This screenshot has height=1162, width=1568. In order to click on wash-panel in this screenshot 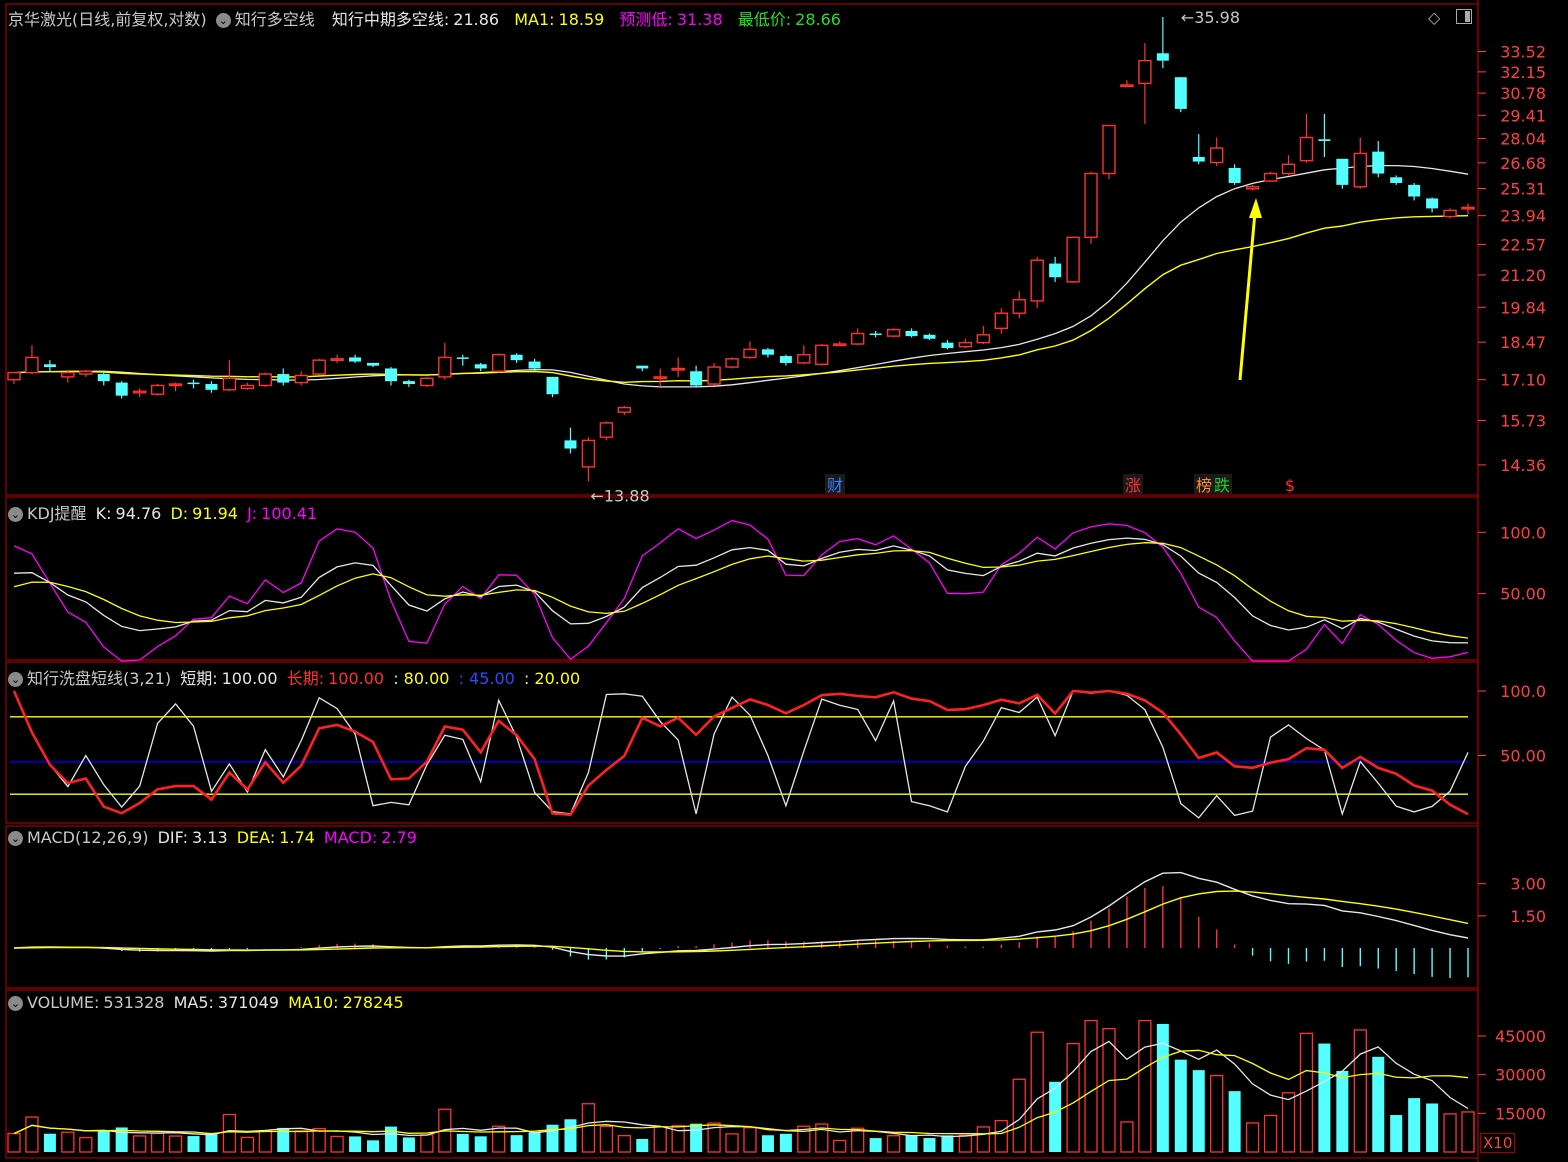, I will do `click(739, 754)`.